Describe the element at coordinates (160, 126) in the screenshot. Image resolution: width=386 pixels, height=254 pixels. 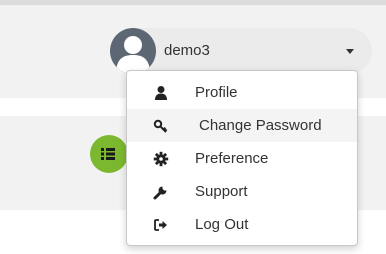
I see `key-icon` at that location.